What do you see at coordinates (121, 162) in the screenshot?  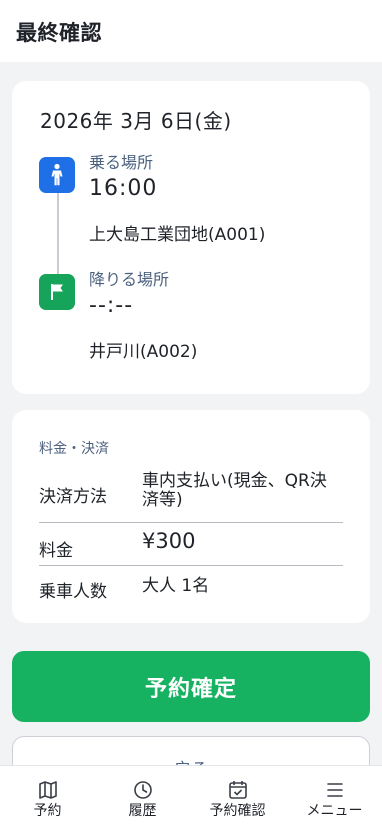 I see `pickup-label: 乗る場所` at bounding box center [121, 162].